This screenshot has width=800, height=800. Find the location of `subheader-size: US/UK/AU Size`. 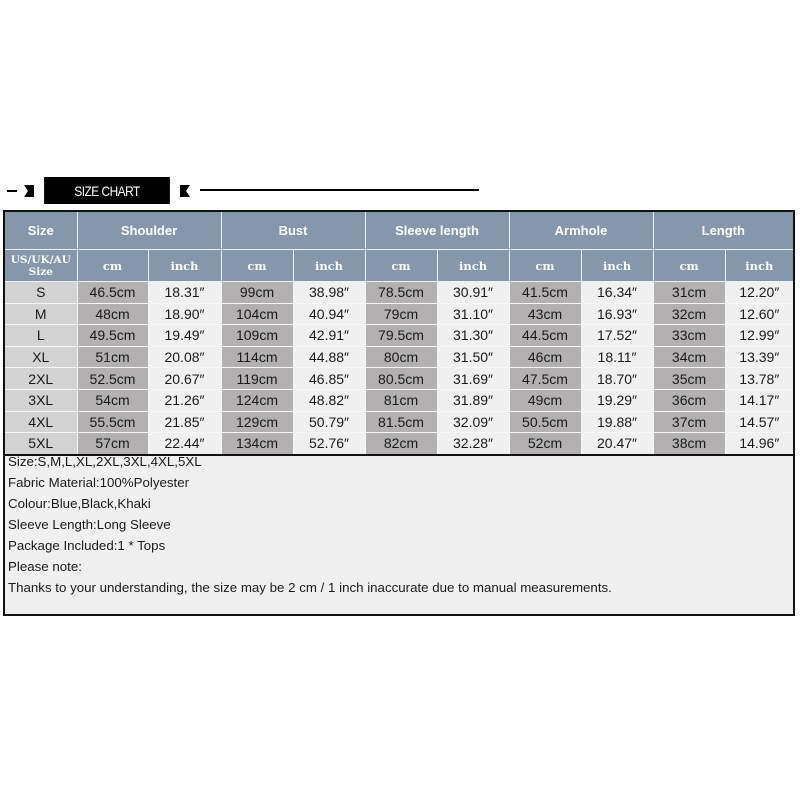

subheader-size: US/UK/AU Size is located at coordinates (41, 265).